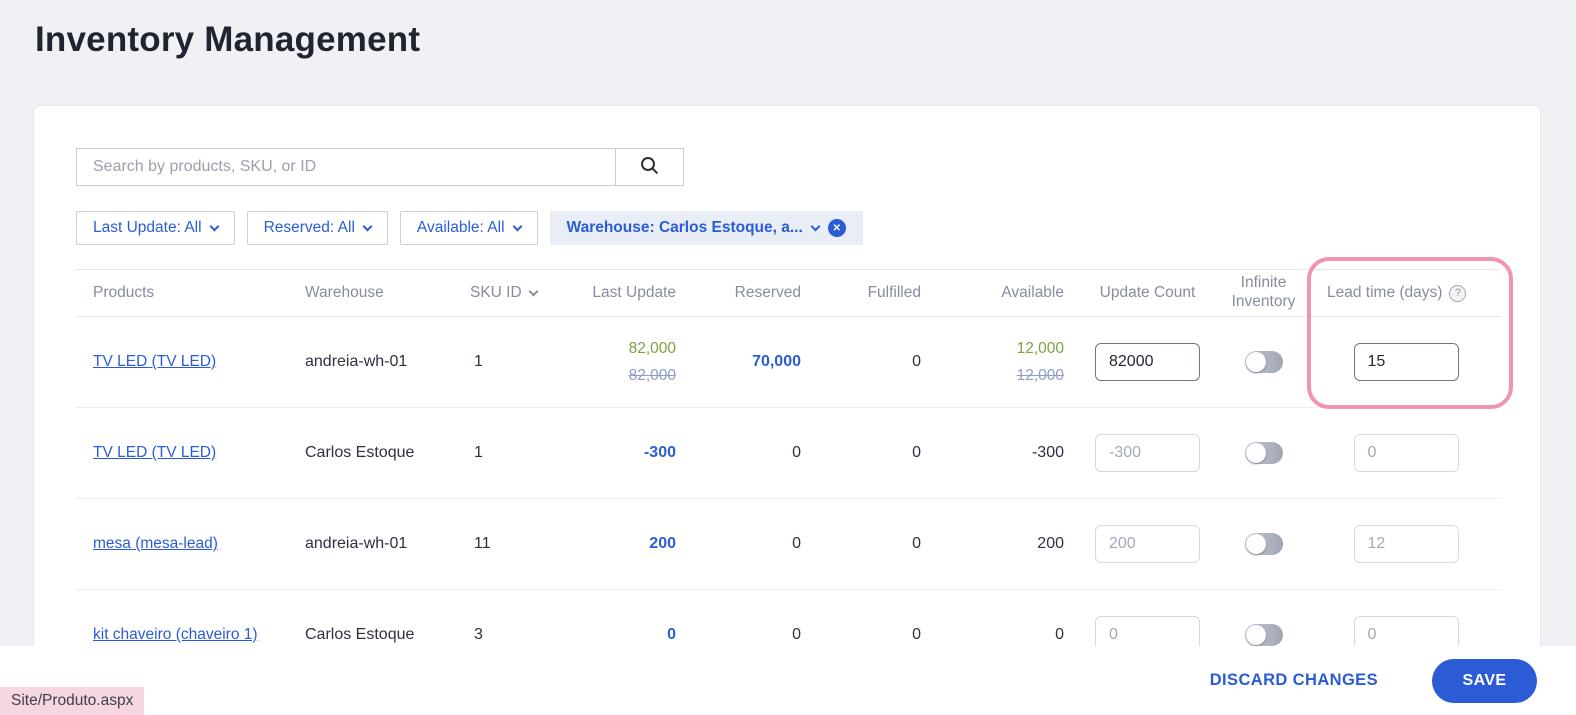 The height and width of the screenshot is (715, 1576). What do you see at coordinates (309, 227) in the screenshot?
I see `filter-reserved-label: Reserved: All` at bounding box center [309, 227].